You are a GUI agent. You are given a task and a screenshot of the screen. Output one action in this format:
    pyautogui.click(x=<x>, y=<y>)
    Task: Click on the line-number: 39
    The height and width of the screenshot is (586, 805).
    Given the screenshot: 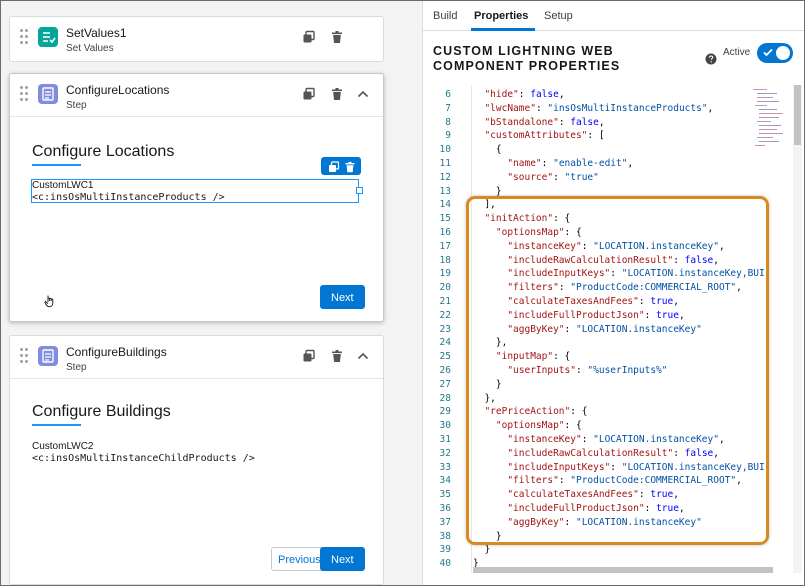 What is the action you would take?
    pyautogui.click(x=445, y=550)
    